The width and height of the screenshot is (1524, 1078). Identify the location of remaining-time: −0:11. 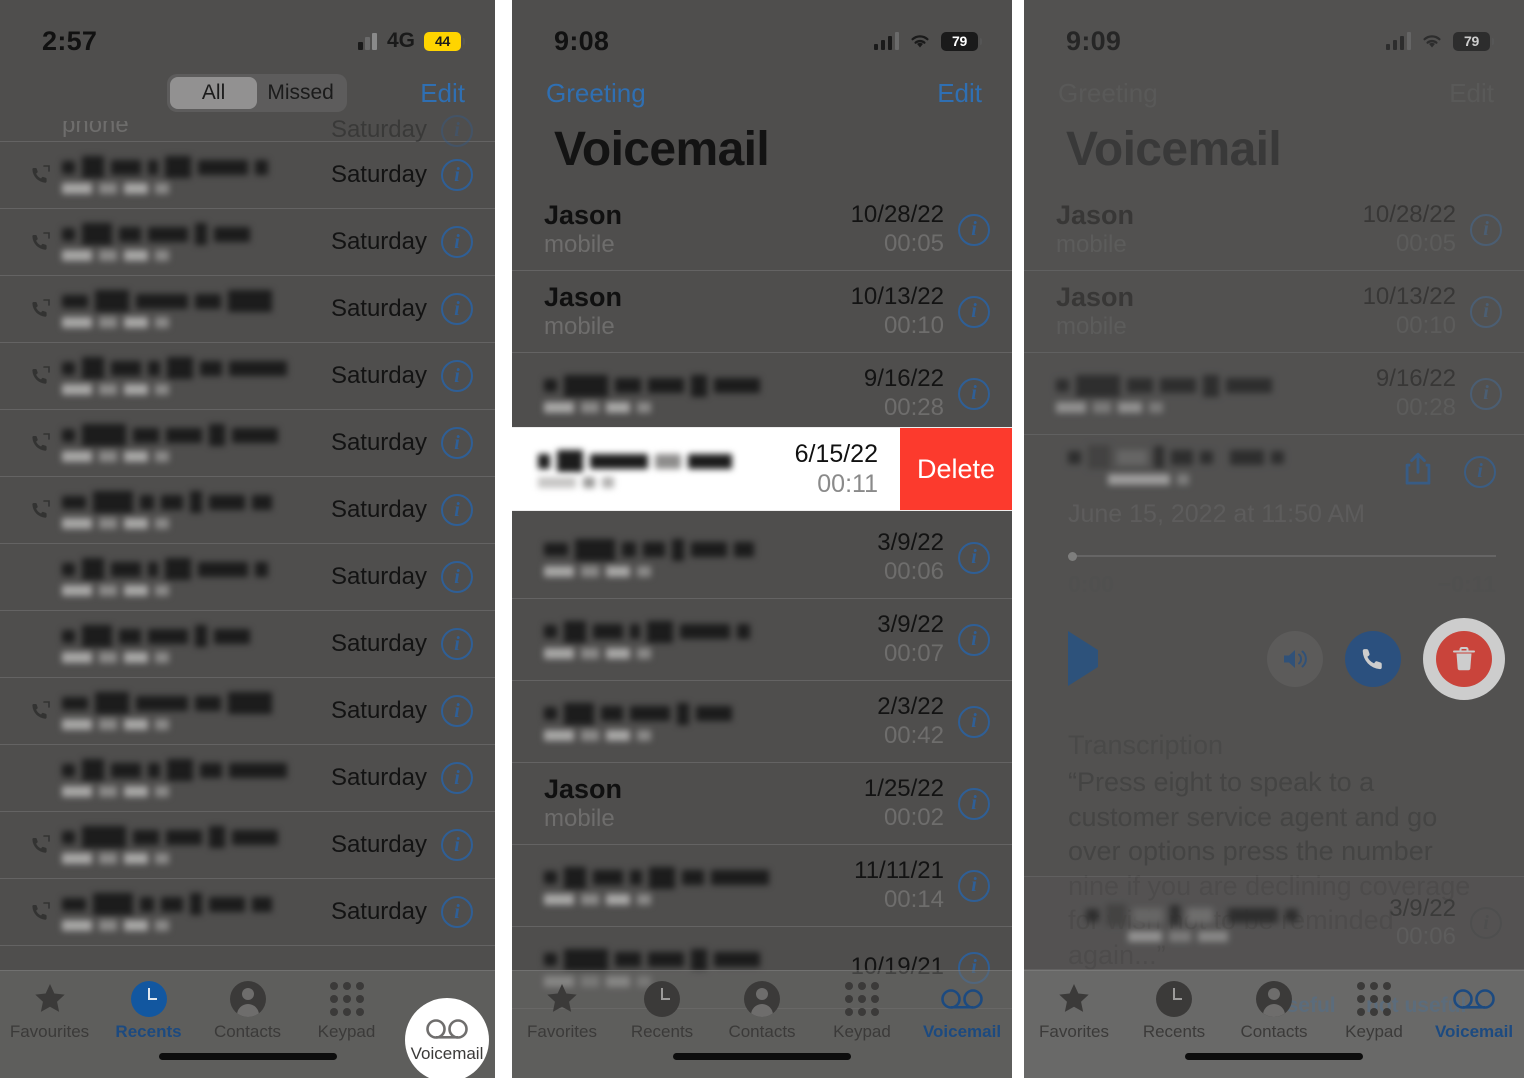
(1466, 584).